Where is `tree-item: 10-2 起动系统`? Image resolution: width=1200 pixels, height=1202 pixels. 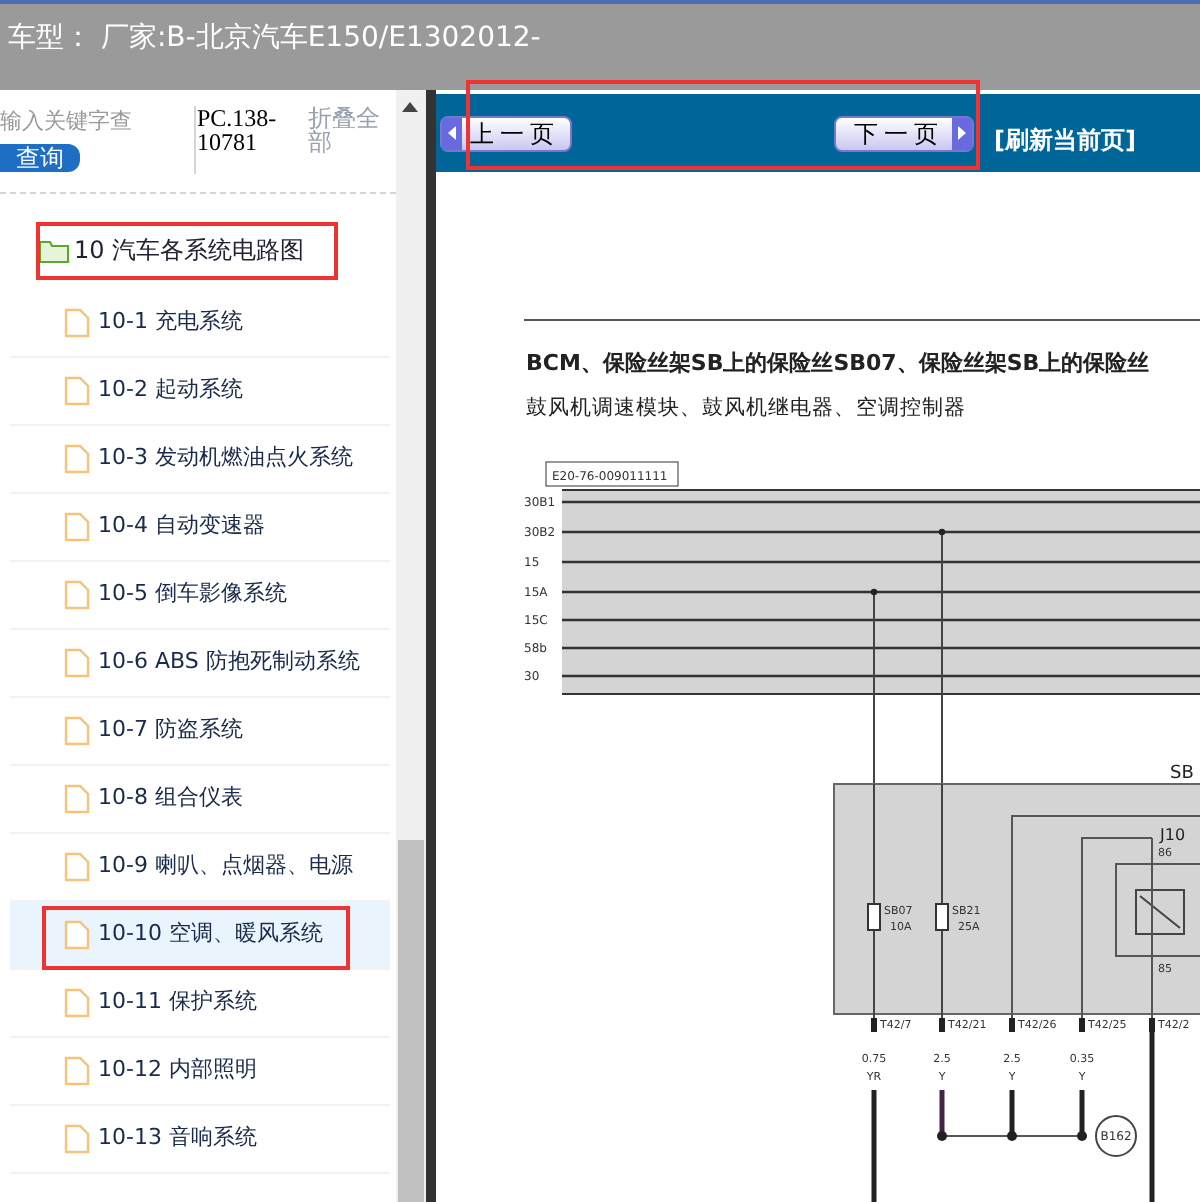
tree-item: 10-2 起动系统 is located at coordinates (200, 392).